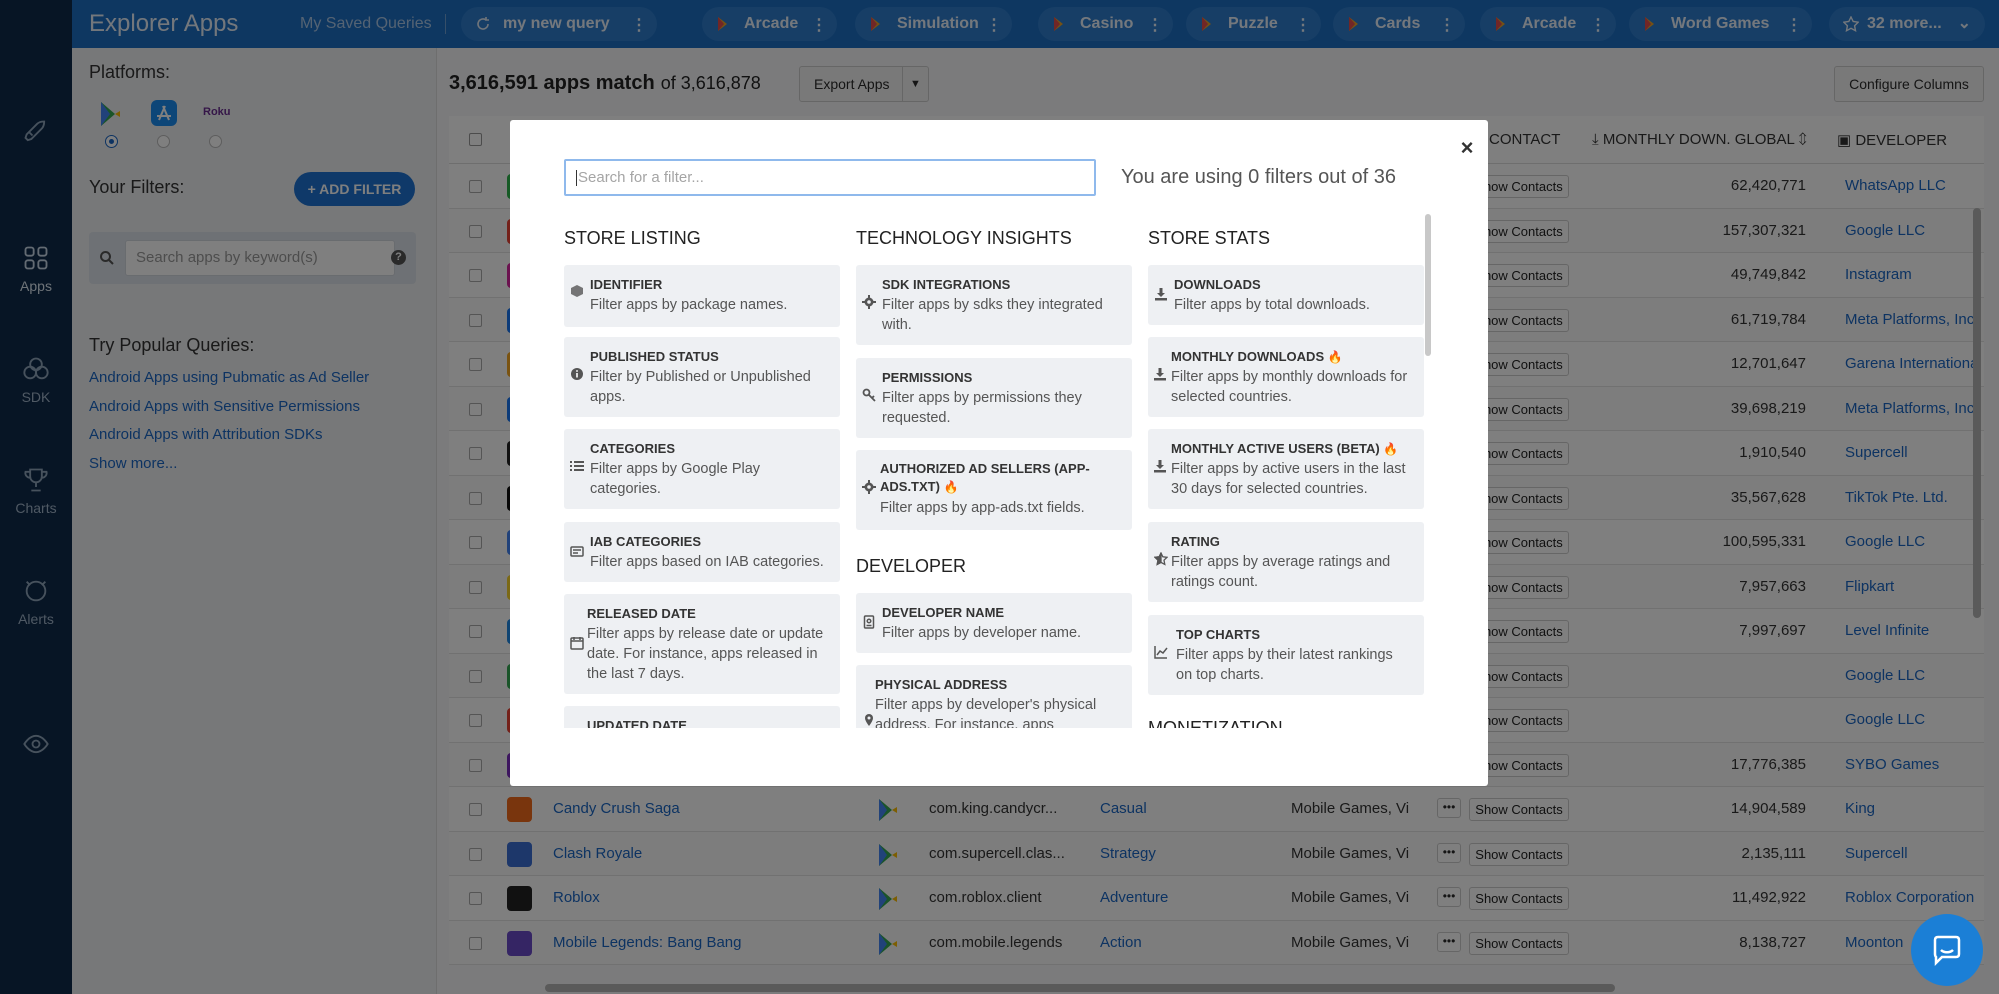 This screenshot has width=1999, height=994. Describe the element at coordinates (1161, 652) in the screenshot. I see `line-chart-icon` at that location.